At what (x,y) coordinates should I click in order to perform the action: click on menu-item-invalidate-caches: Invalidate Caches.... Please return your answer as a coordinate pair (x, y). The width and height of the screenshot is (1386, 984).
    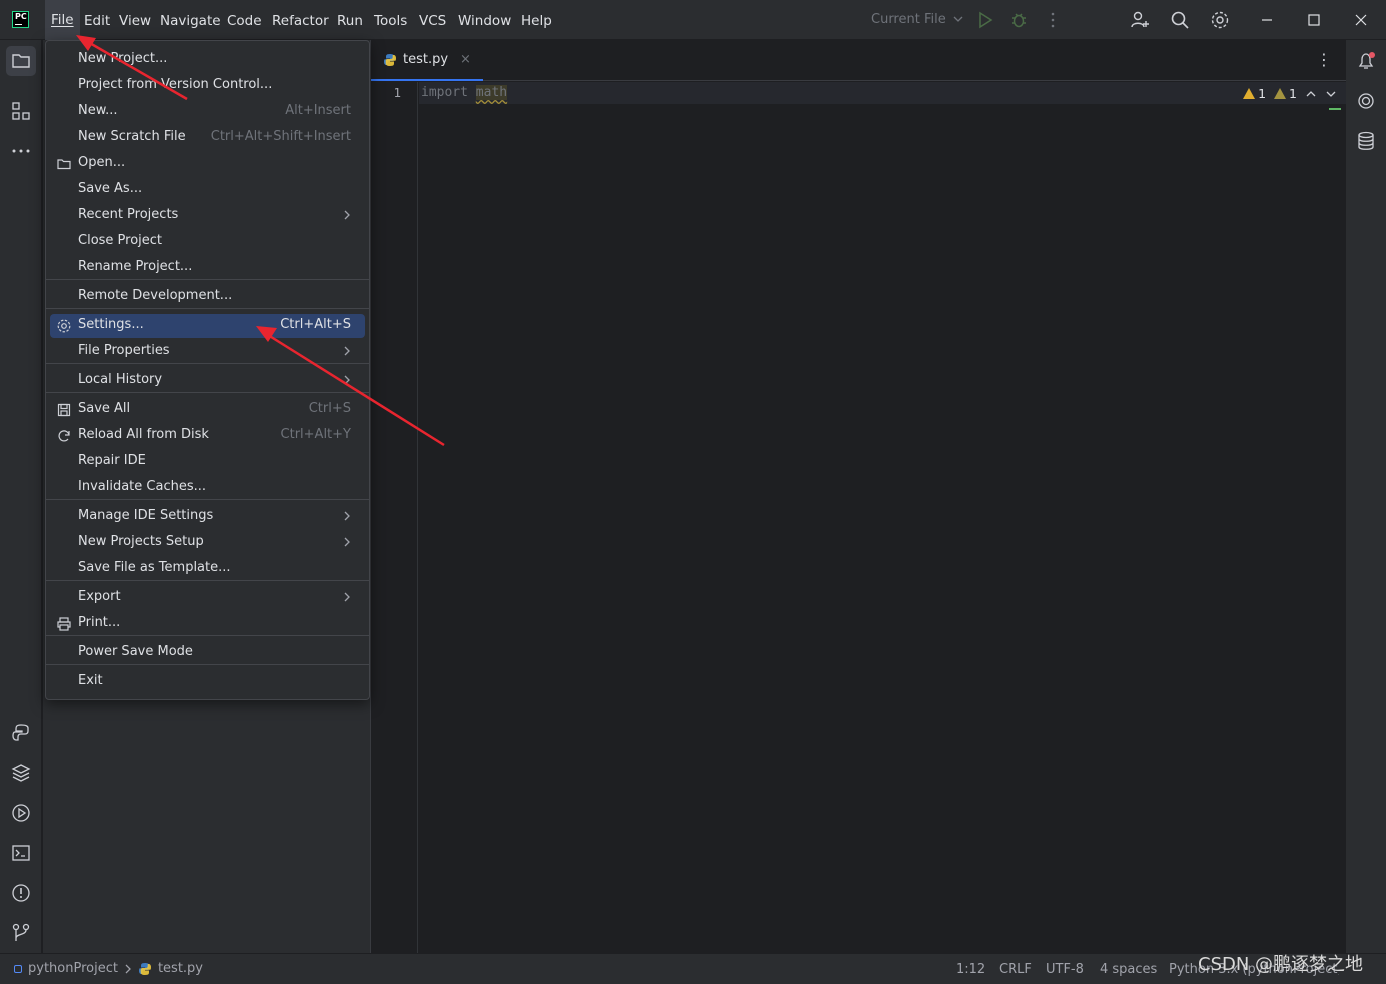
    Looking at the image, I should click on (207, 488).